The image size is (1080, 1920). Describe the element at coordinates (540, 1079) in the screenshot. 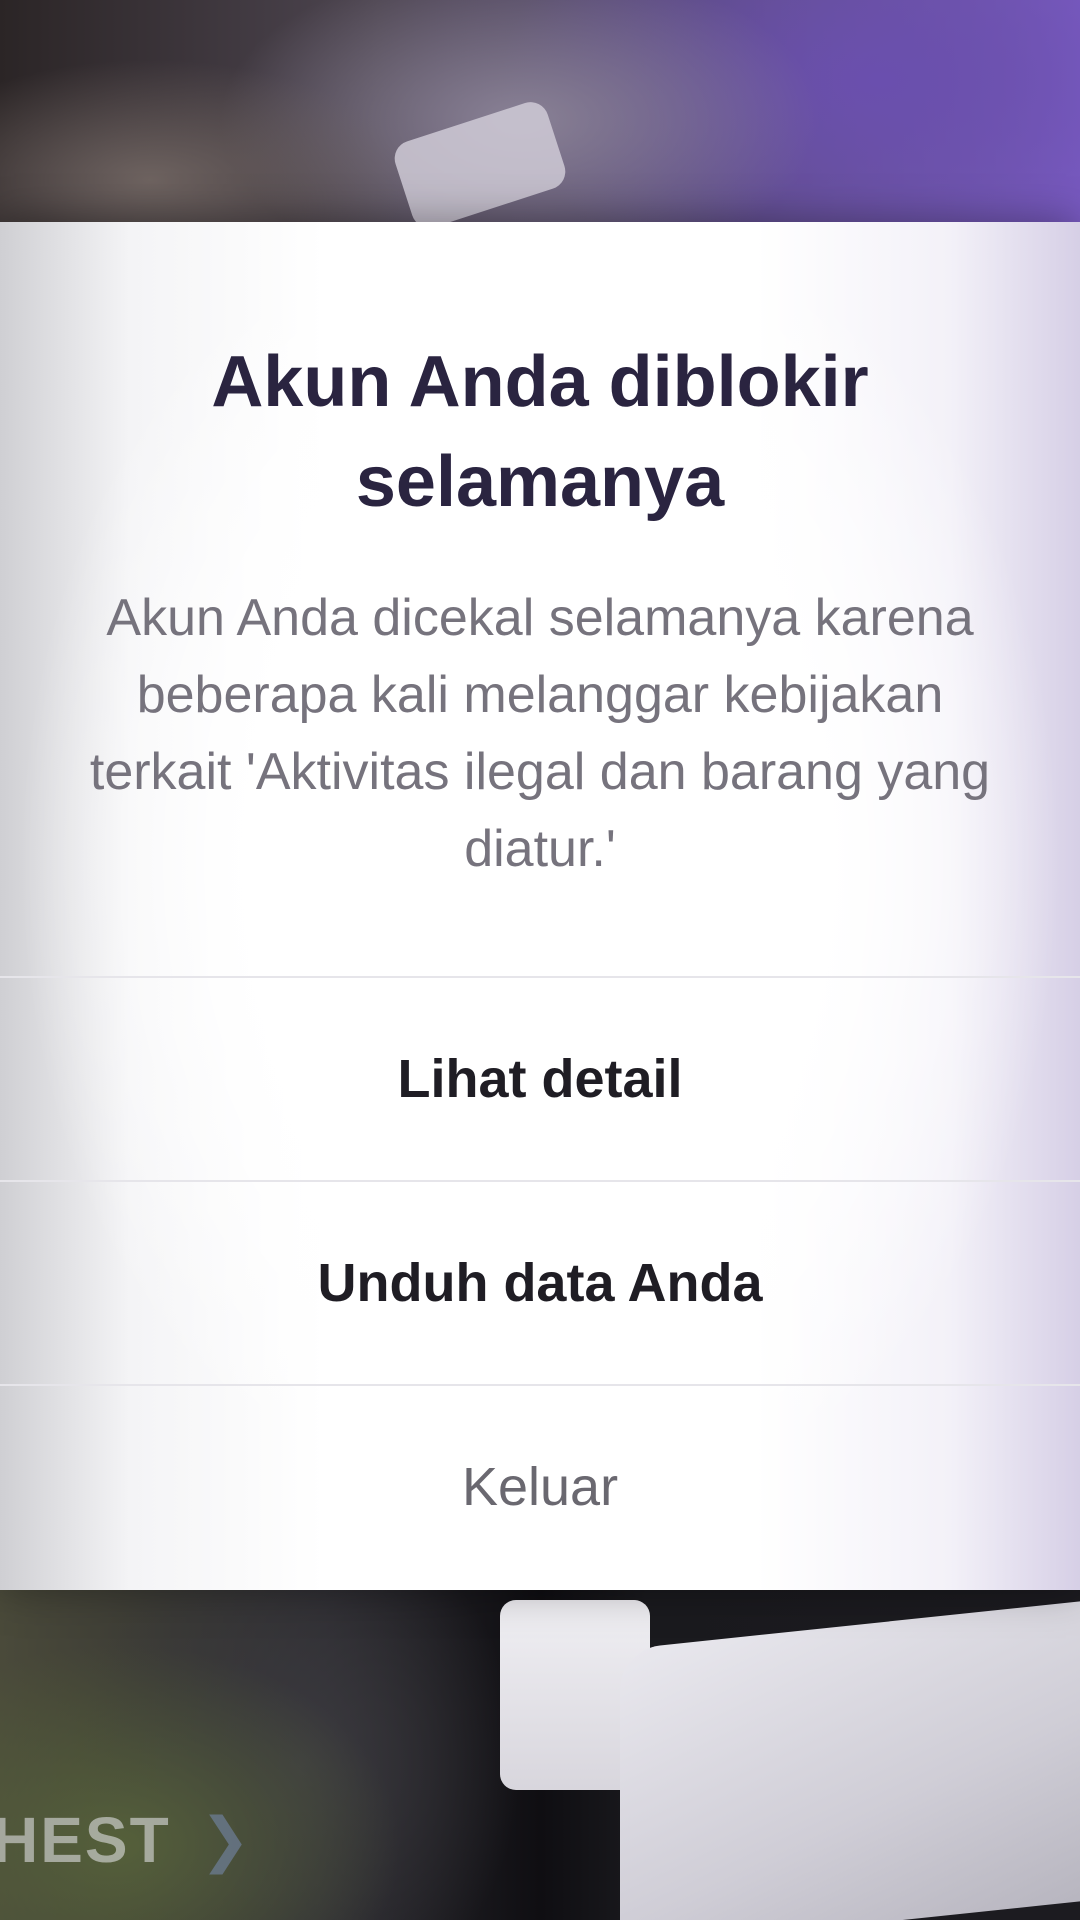

I see `view-details-button: Lihat detail` at that location.